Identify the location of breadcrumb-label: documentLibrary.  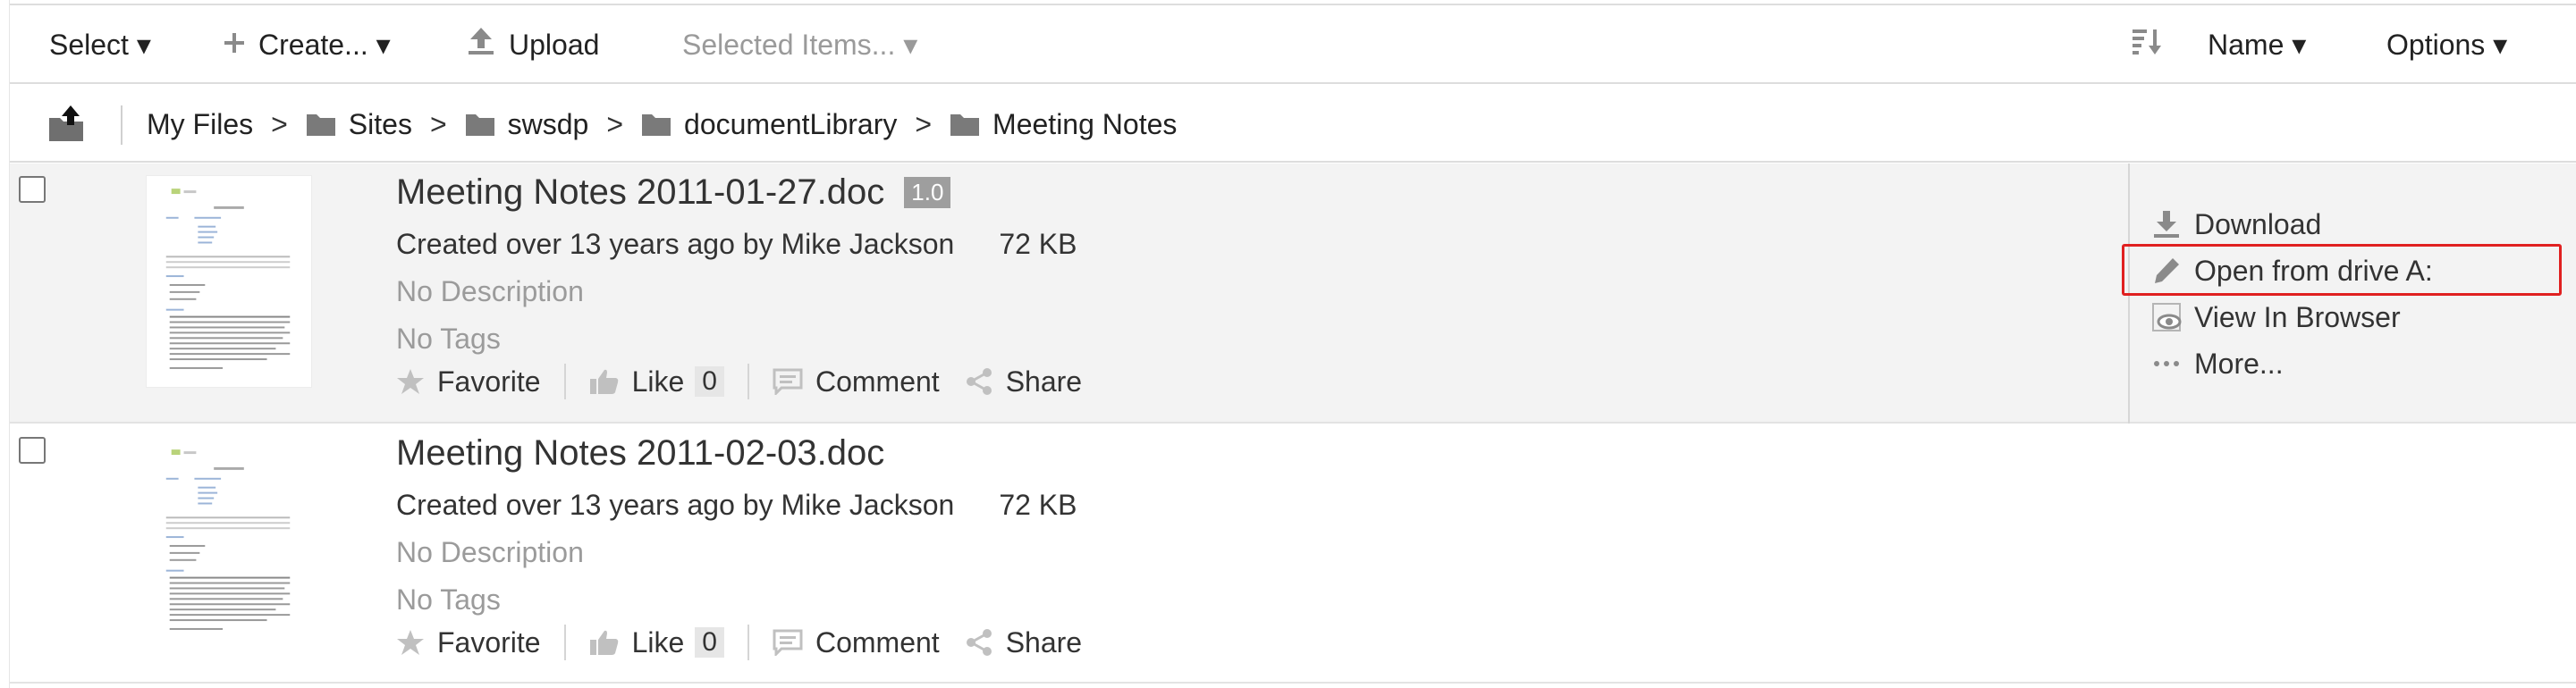
(791, 123).